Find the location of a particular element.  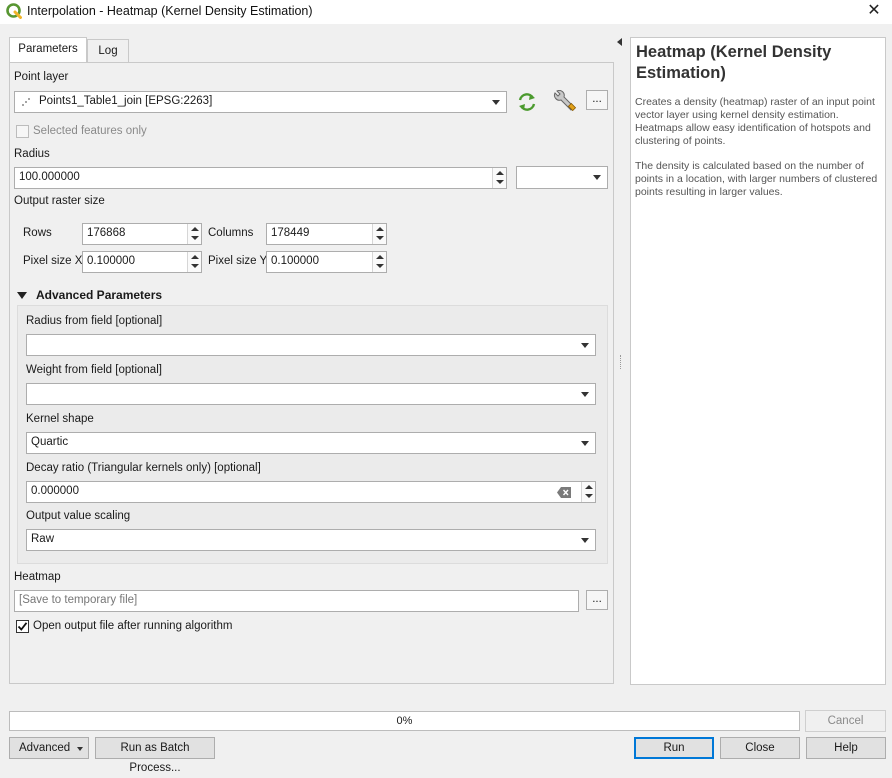

radius-field-combo is located at coordinates (311, 345).